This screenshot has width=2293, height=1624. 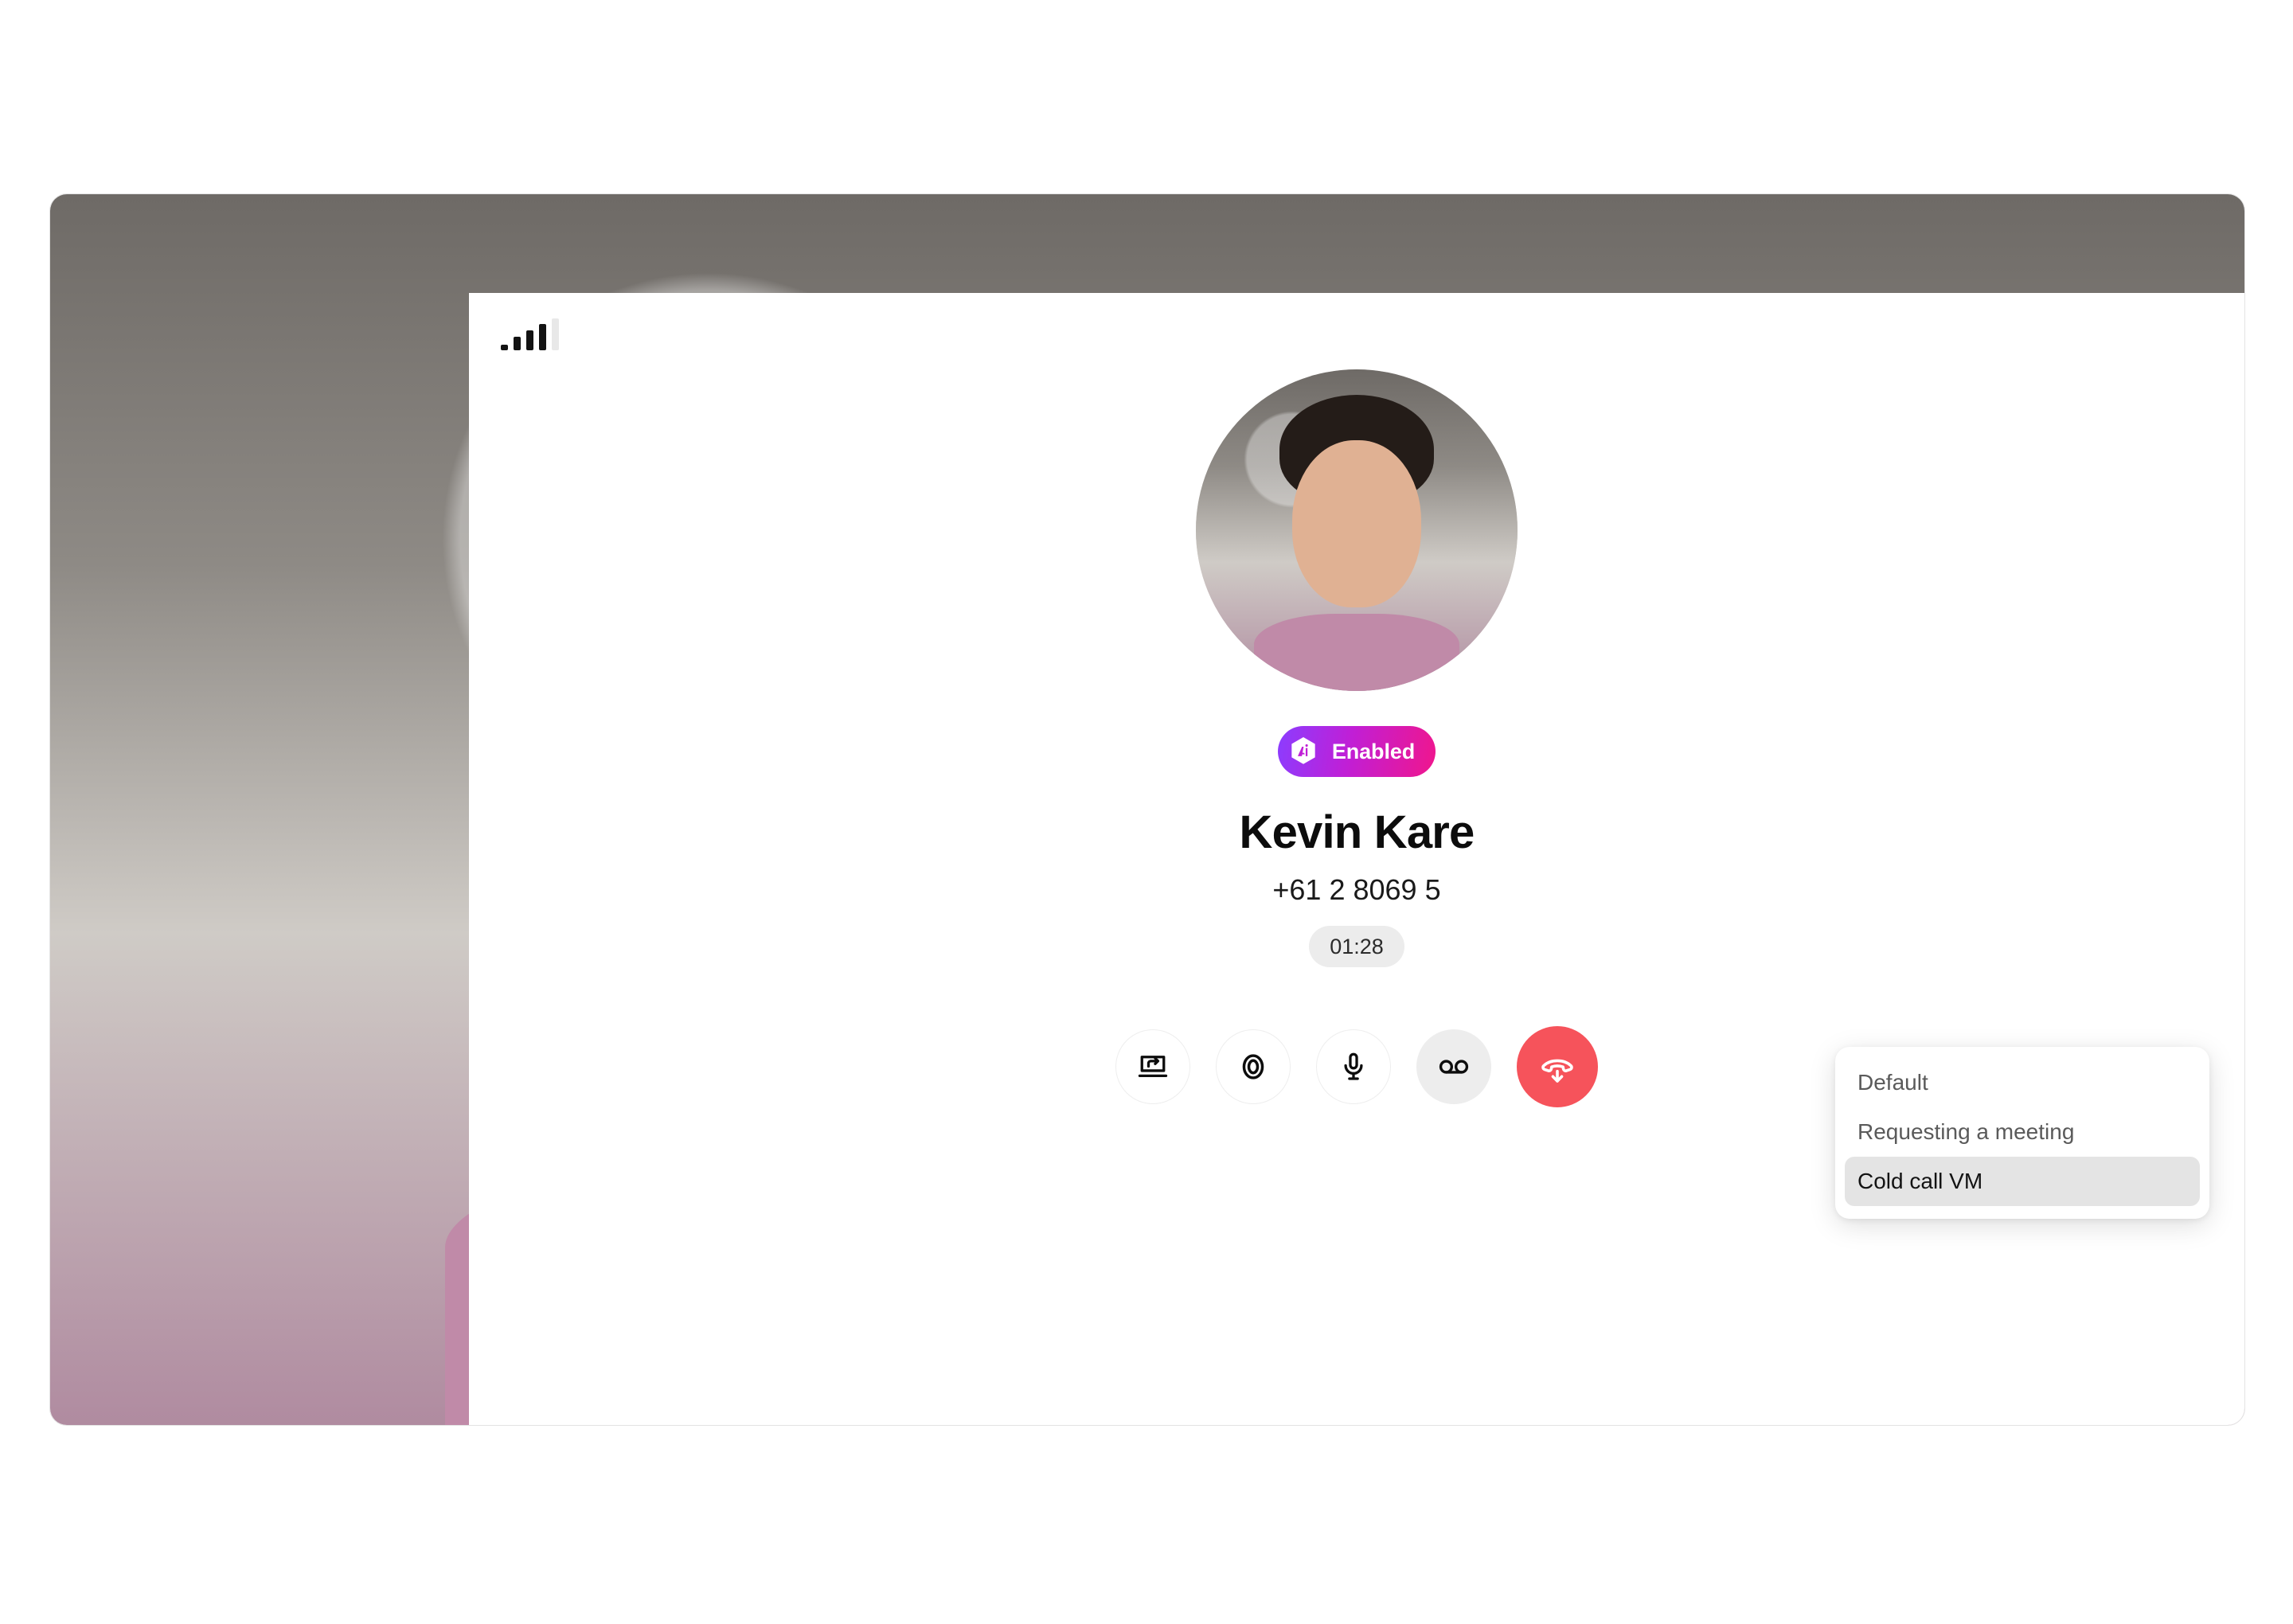 What do you see at coordinates (1357, 530) in the screenshot?
I see `caller-avatar` at bounding box center [1357, 530].